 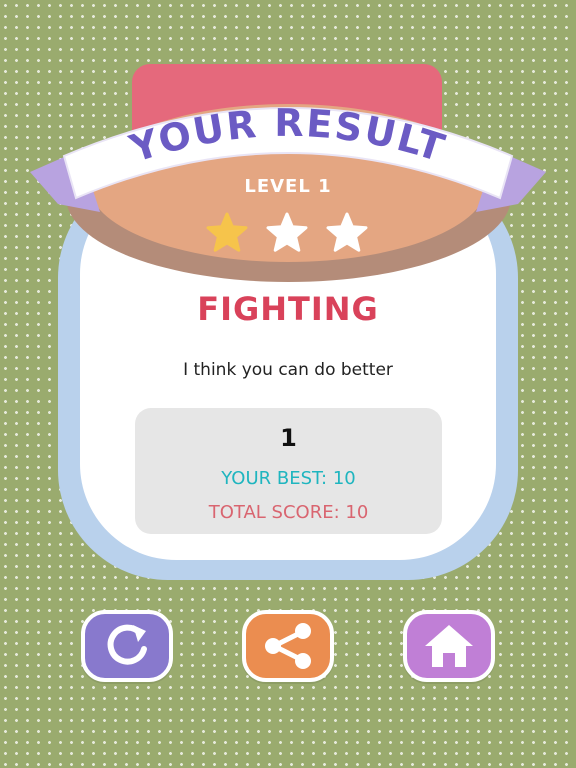 I want to click on share-icon, so click(x=288, y=646).